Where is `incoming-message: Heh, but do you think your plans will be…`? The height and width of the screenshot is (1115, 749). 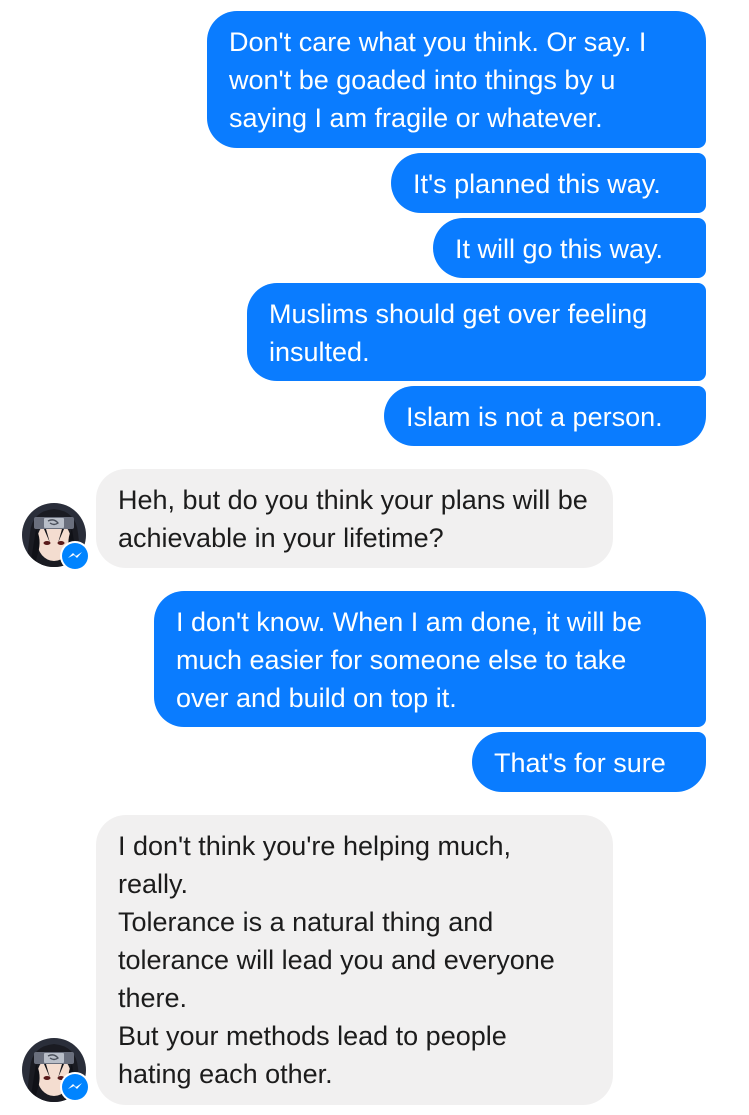
incoming-message: Heh, but do you think your plans will be… is located at coordinates (354, 518).